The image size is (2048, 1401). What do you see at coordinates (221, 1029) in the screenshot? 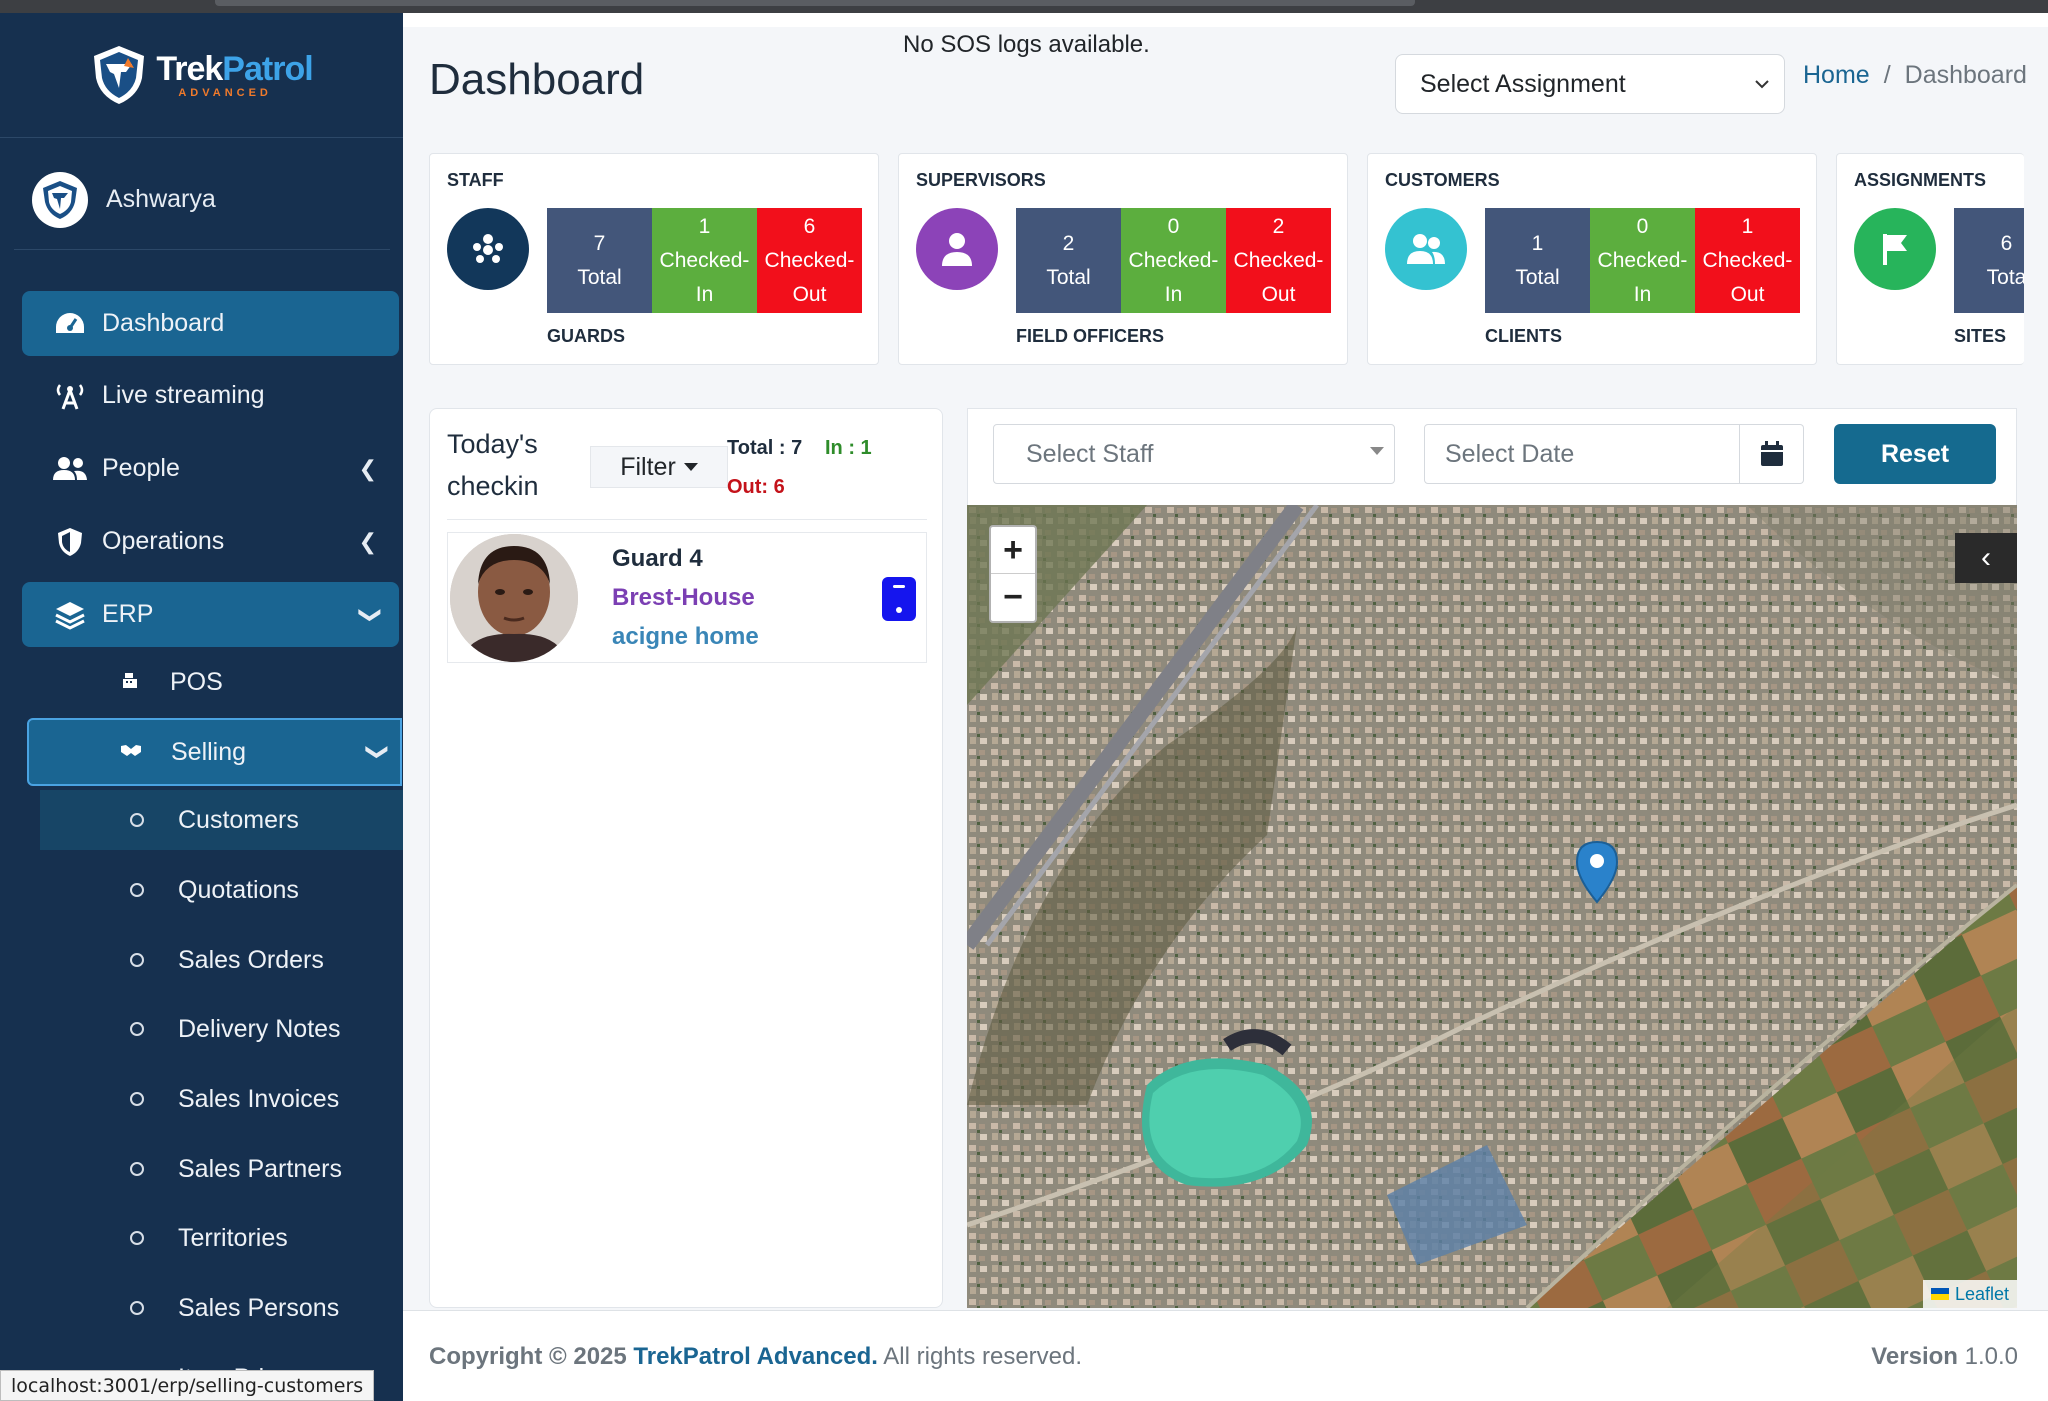
I see `sidebar-item-delivery-notes: Delivery Notes` at bounding box center [221, 1029].